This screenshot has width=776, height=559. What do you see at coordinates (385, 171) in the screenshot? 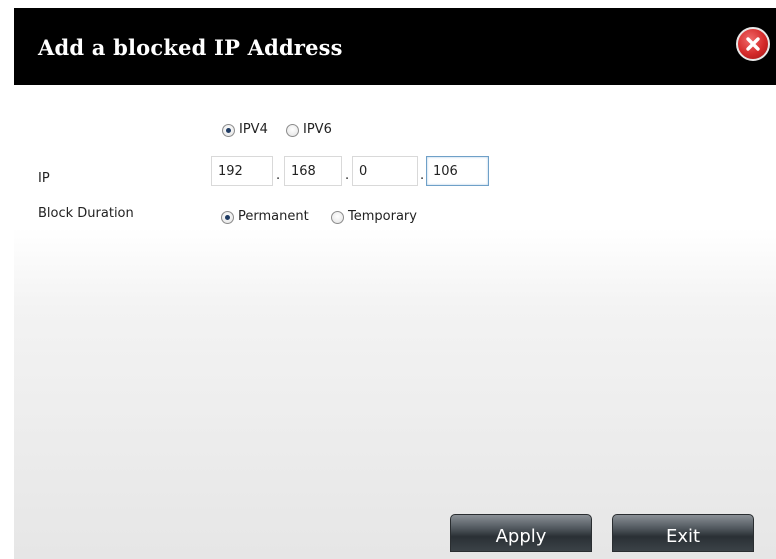
I see `ip-octet-3-input` at bounding box center [385, 171].